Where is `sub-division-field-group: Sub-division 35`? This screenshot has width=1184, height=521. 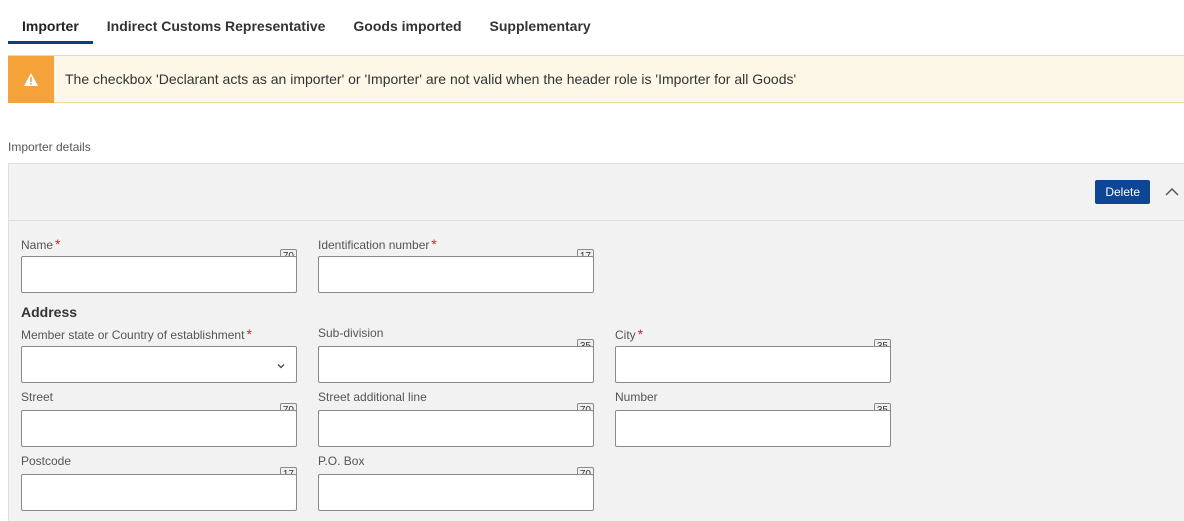 sub-division-field-group: Sub-division 35 is located at coordinates (456, 355).